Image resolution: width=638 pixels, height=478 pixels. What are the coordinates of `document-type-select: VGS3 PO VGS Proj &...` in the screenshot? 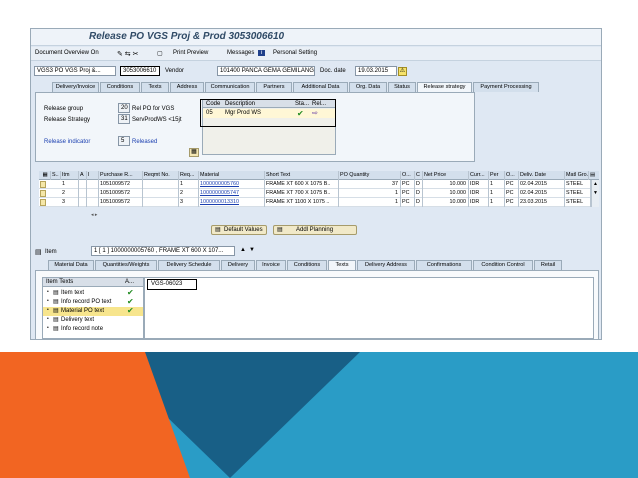 It's located at (75, 71).